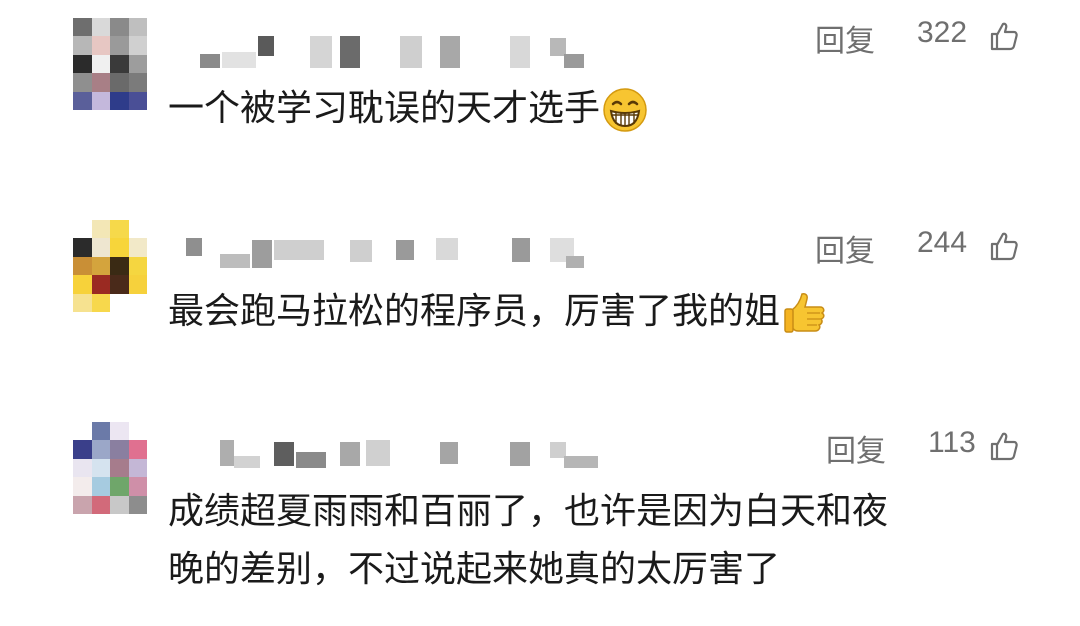 The image size is (1080, 626). I want to click on like-count: 322, so click(942, 32).